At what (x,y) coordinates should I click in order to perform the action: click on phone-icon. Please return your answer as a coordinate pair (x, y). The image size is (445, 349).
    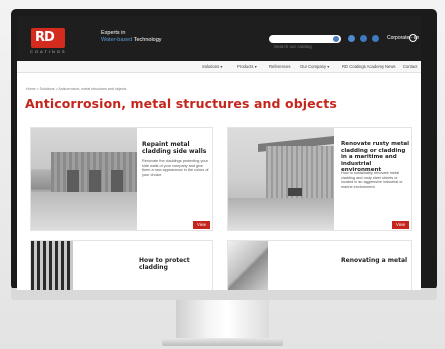
    Looking at the image, I should click on (363, 38).